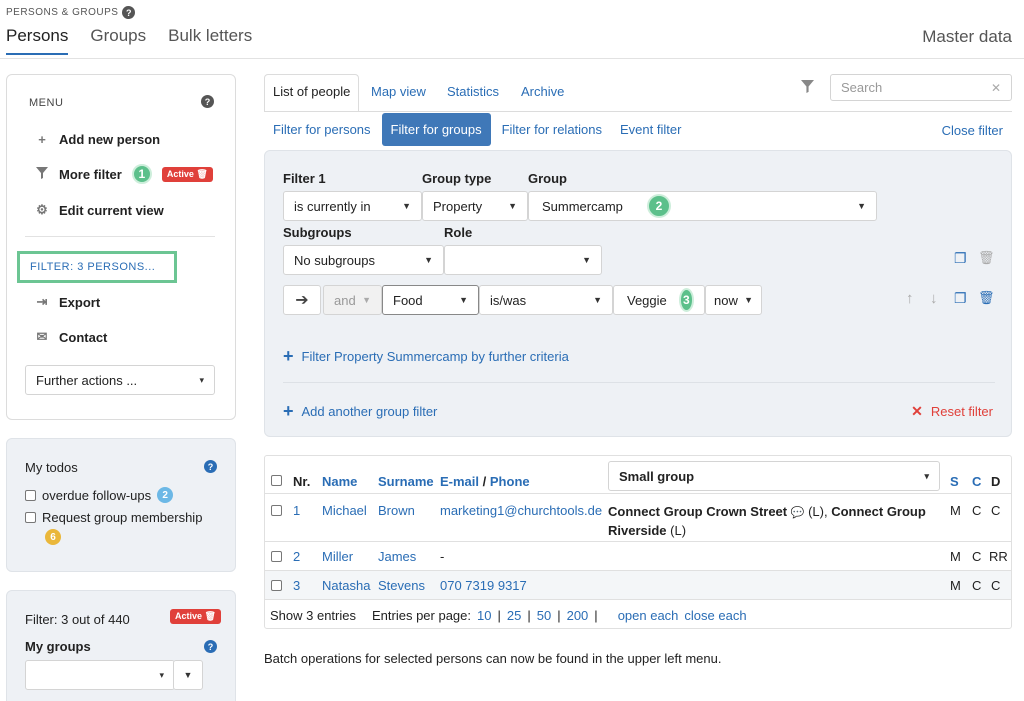 This screenshot has width=1024, height=701. I want to click on close-each-link: close each, so click(715, 615).